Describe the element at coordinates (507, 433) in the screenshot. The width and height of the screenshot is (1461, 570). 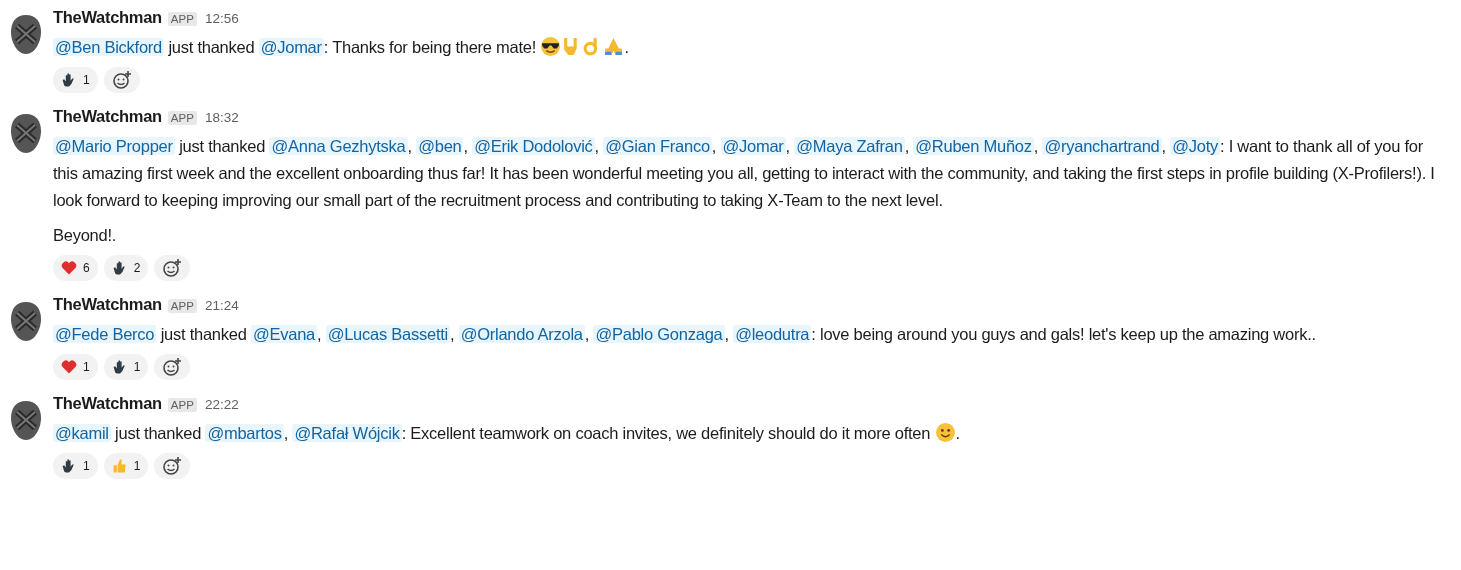
I see `message-text: @kamil just thanked @mbartos, @Rafał Wójcik: Excellent teamwork on coach invites, we definitely should do it more often .` at that location.